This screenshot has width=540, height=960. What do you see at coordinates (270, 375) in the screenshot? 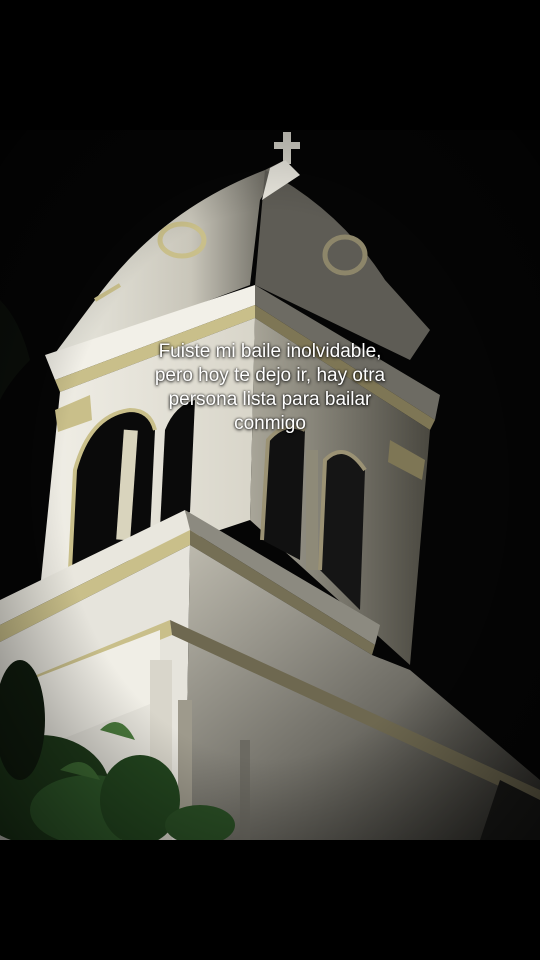
I see `caption-line-2: pero hoy te dejo ir, hay otra` at bounding box center [270, 375].